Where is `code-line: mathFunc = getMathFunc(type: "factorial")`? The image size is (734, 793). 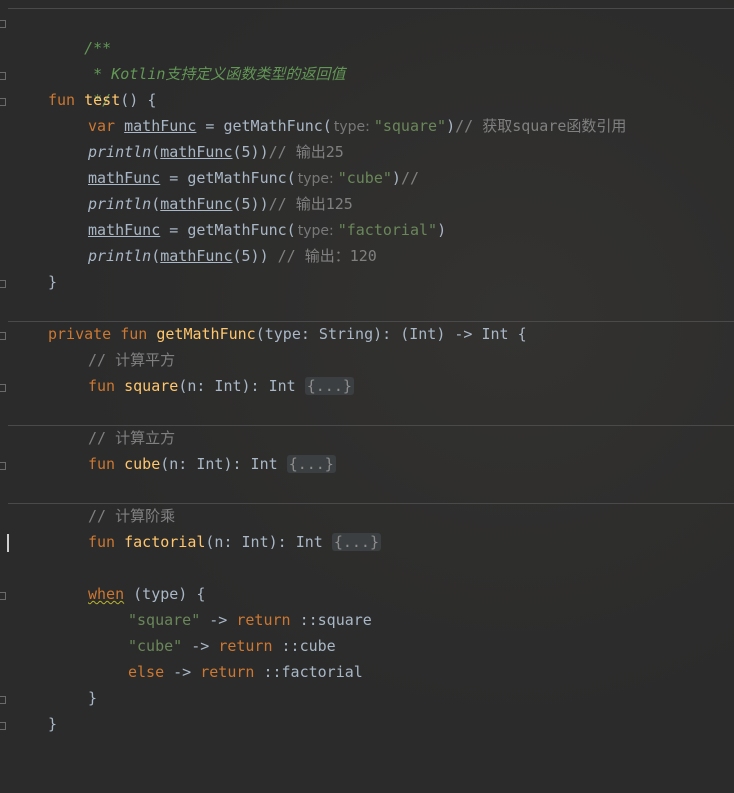 code-line: mathFunc = getMathFunc(type: "factorial") is located at coordinates (267, 230).